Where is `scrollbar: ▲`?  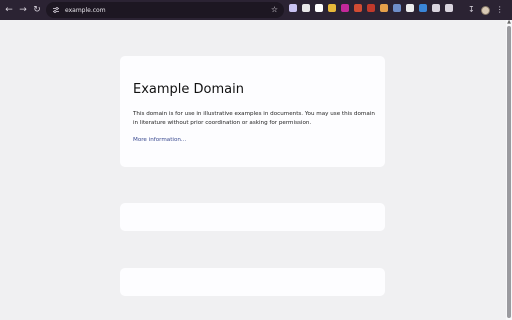 scrollbar: ▲ is located at coordinates (509, 170).